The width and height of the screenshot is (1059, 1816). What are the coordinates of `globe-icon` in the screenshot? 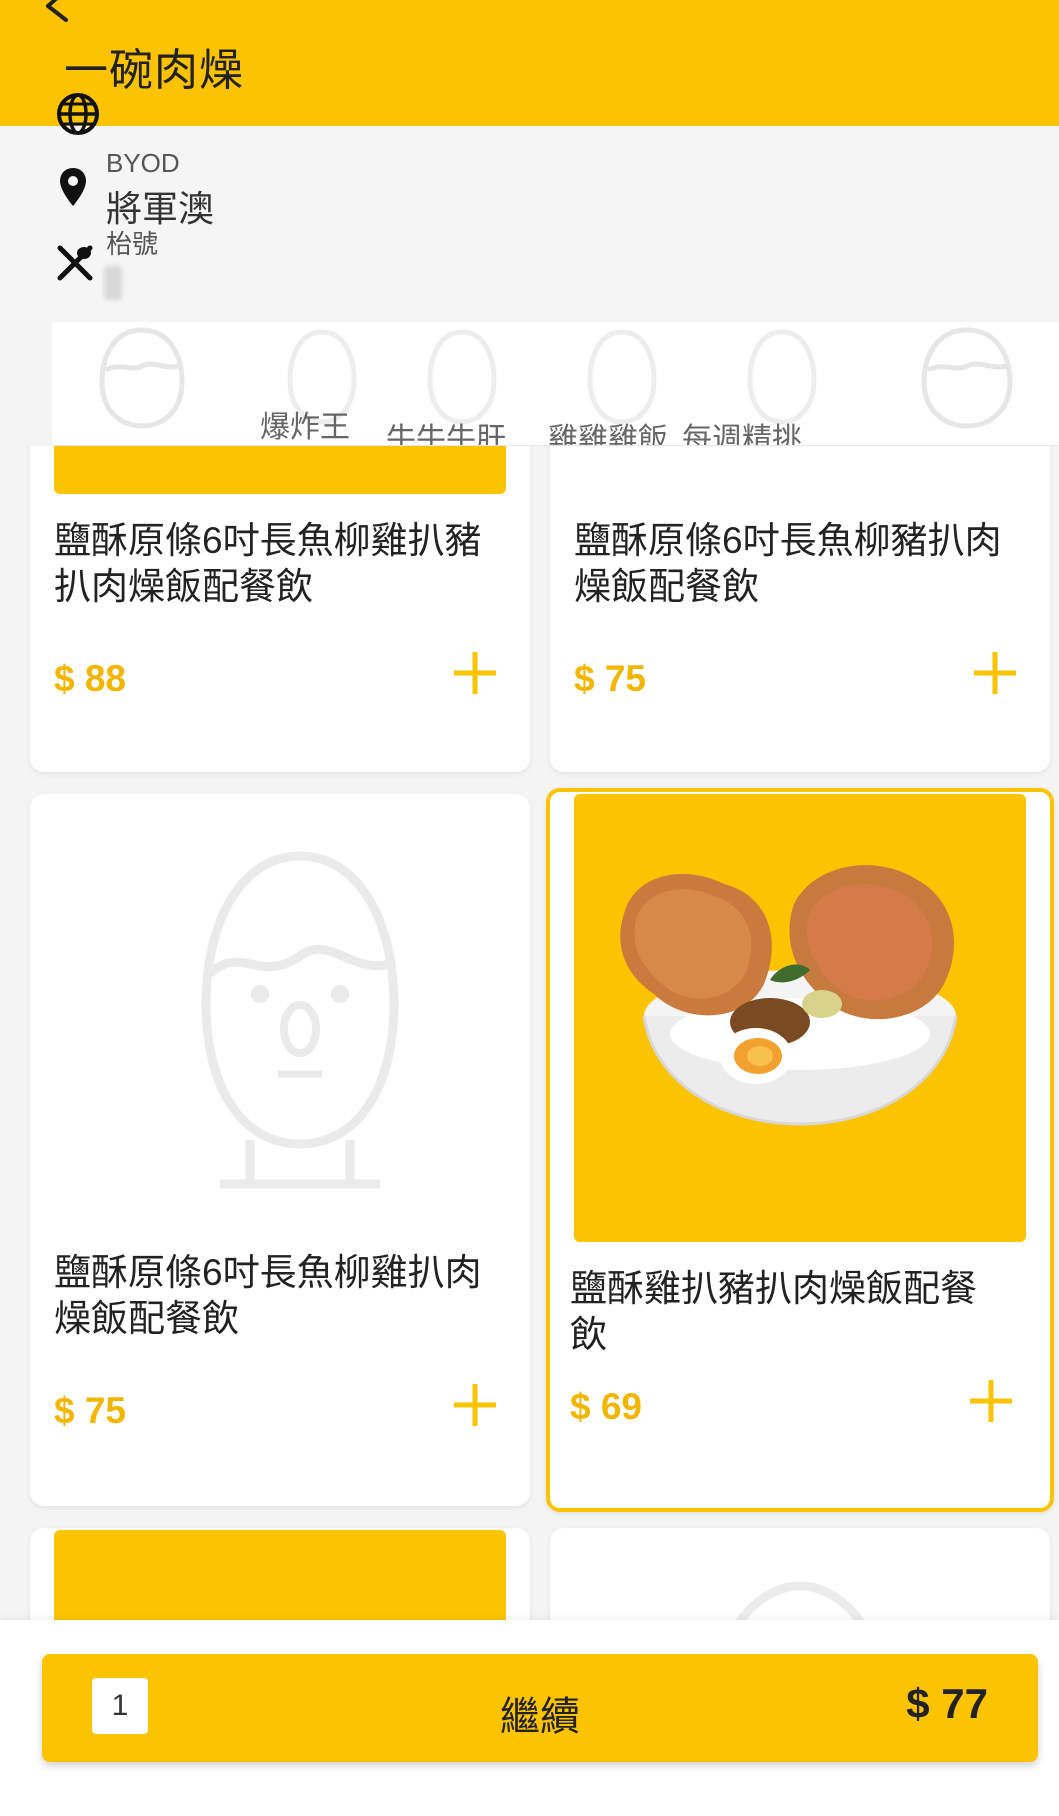 It's located at (78, 114).